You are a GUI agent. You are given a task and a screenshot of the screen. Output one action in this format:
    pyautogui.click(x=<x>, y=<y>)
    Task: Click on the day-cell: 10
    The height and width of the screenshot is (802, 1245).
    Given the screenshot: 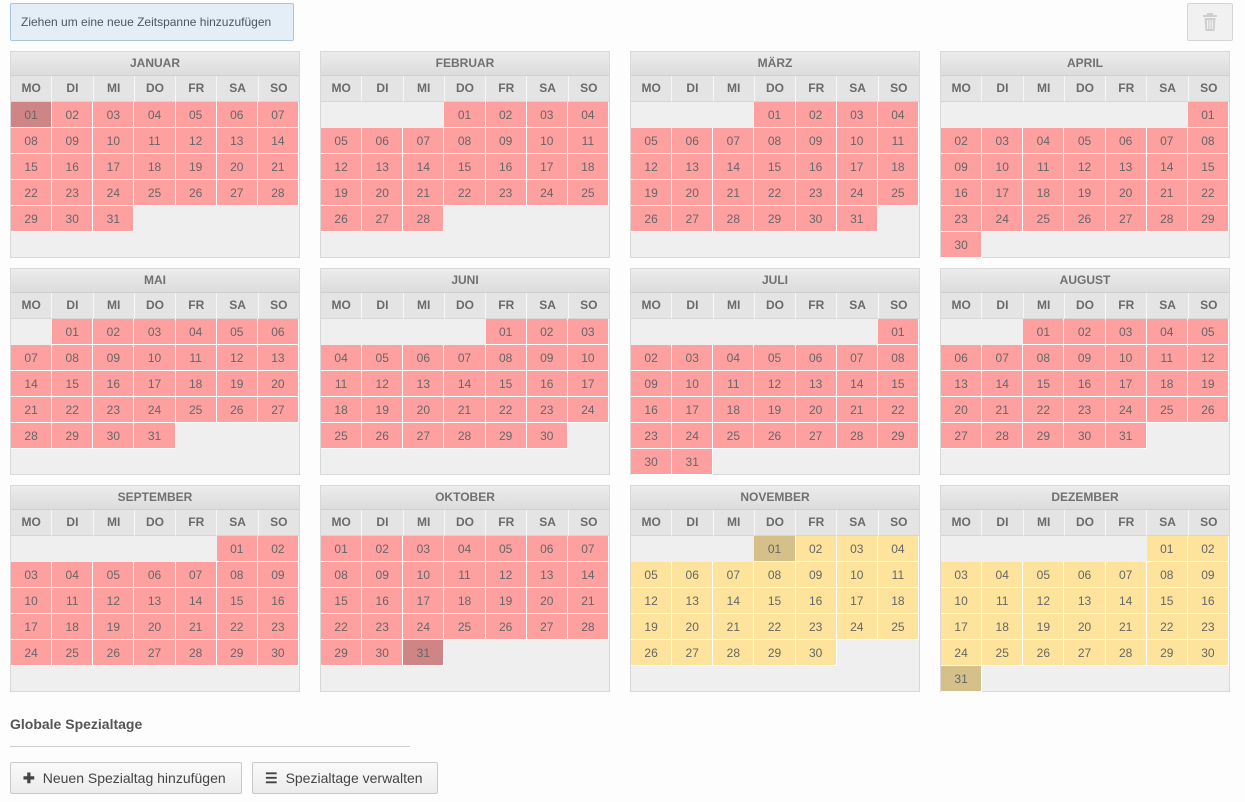 What is the action you would take?
    pyautogui.click(x=155, y=358)
    